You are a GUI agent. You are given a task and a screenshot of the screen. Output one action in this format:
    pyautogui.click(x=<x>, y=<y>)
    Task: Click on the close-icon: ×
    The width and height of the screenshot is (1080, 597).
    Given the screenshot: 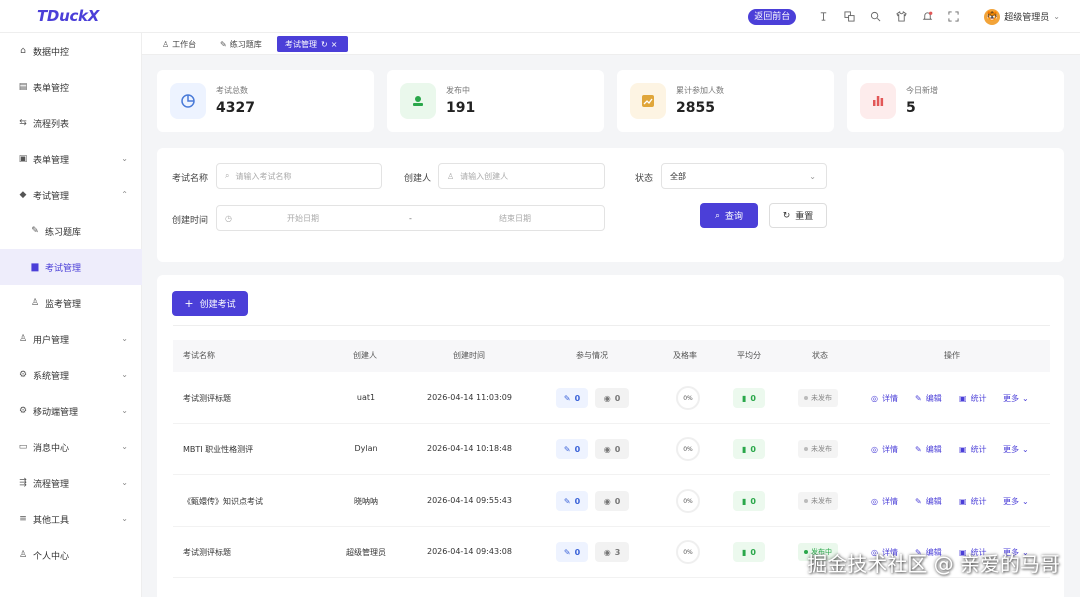 What is the action you would take?
    pyautogui.click(x=334, y=44)
    